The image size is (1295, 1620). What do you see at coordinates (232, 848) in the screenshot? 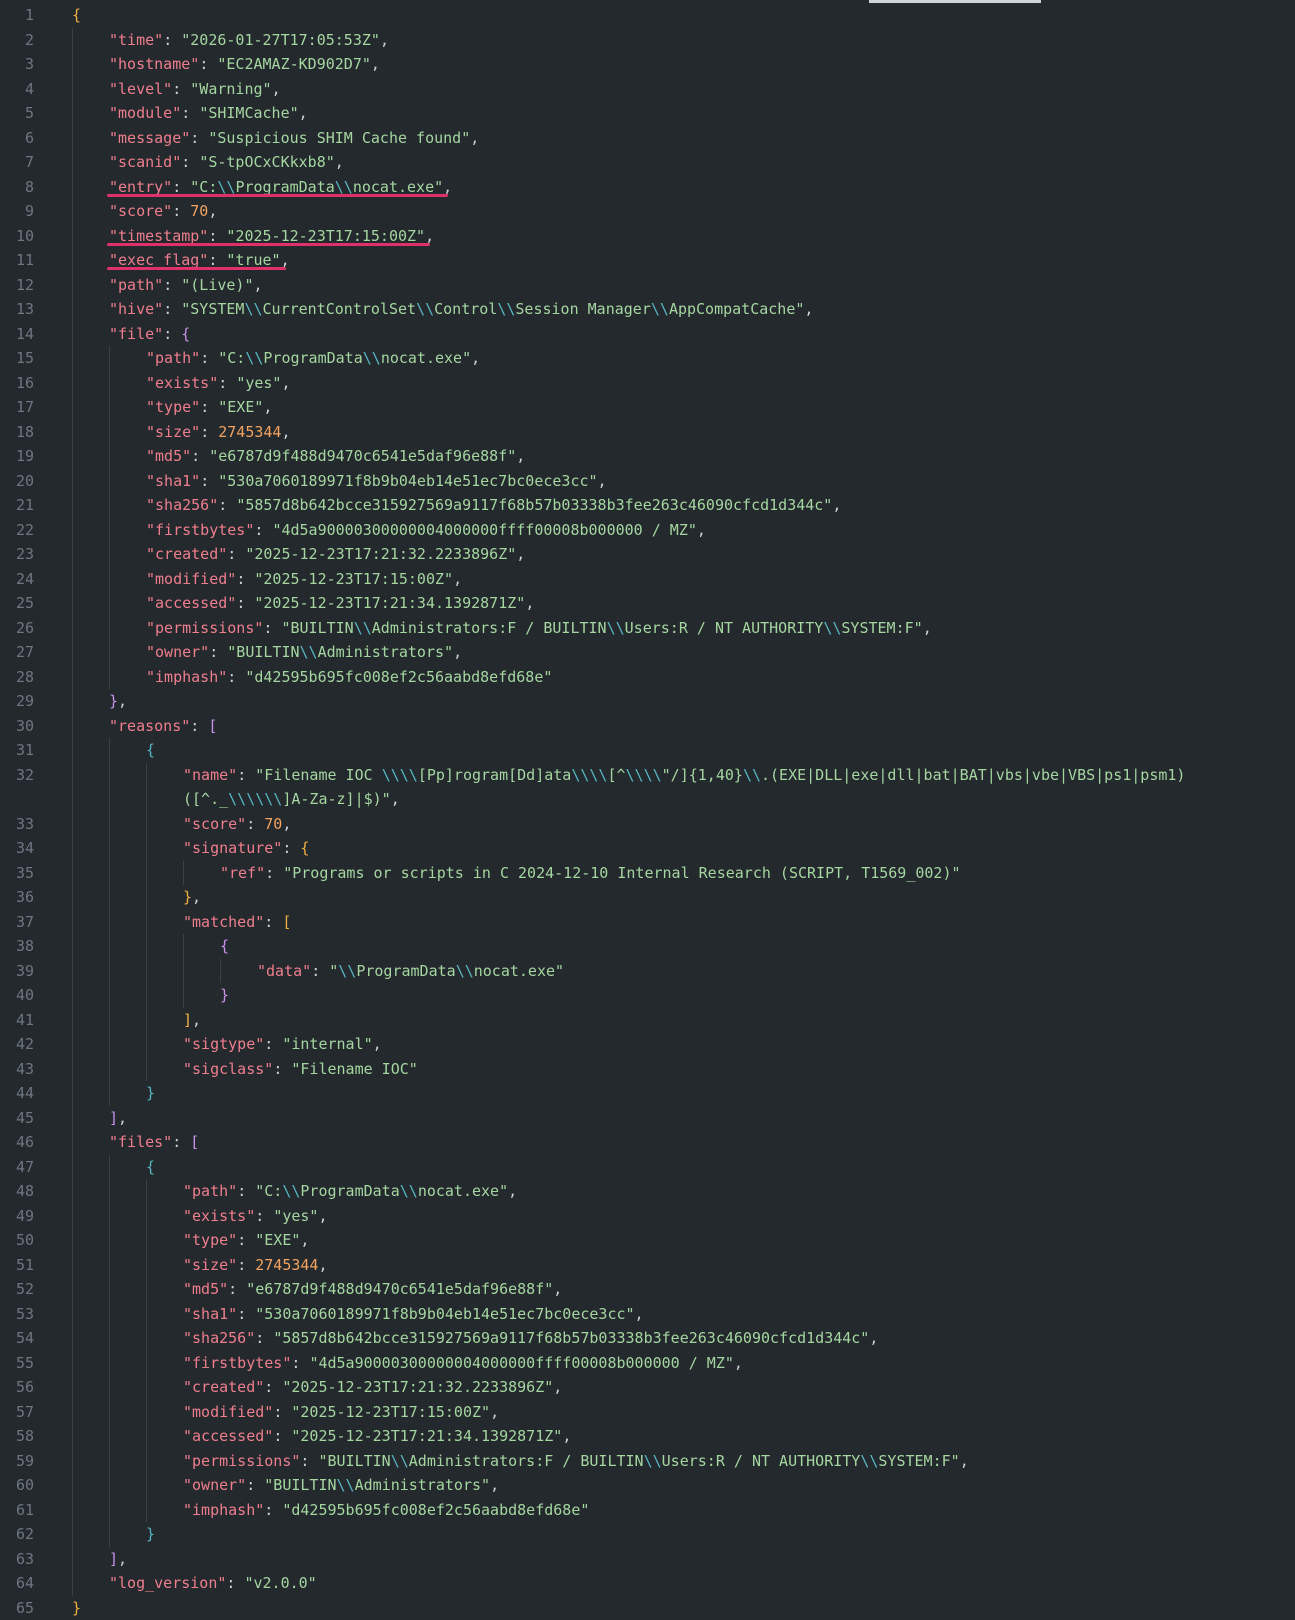
I see `code-token: "signature"` at bounding box center [232, 848].